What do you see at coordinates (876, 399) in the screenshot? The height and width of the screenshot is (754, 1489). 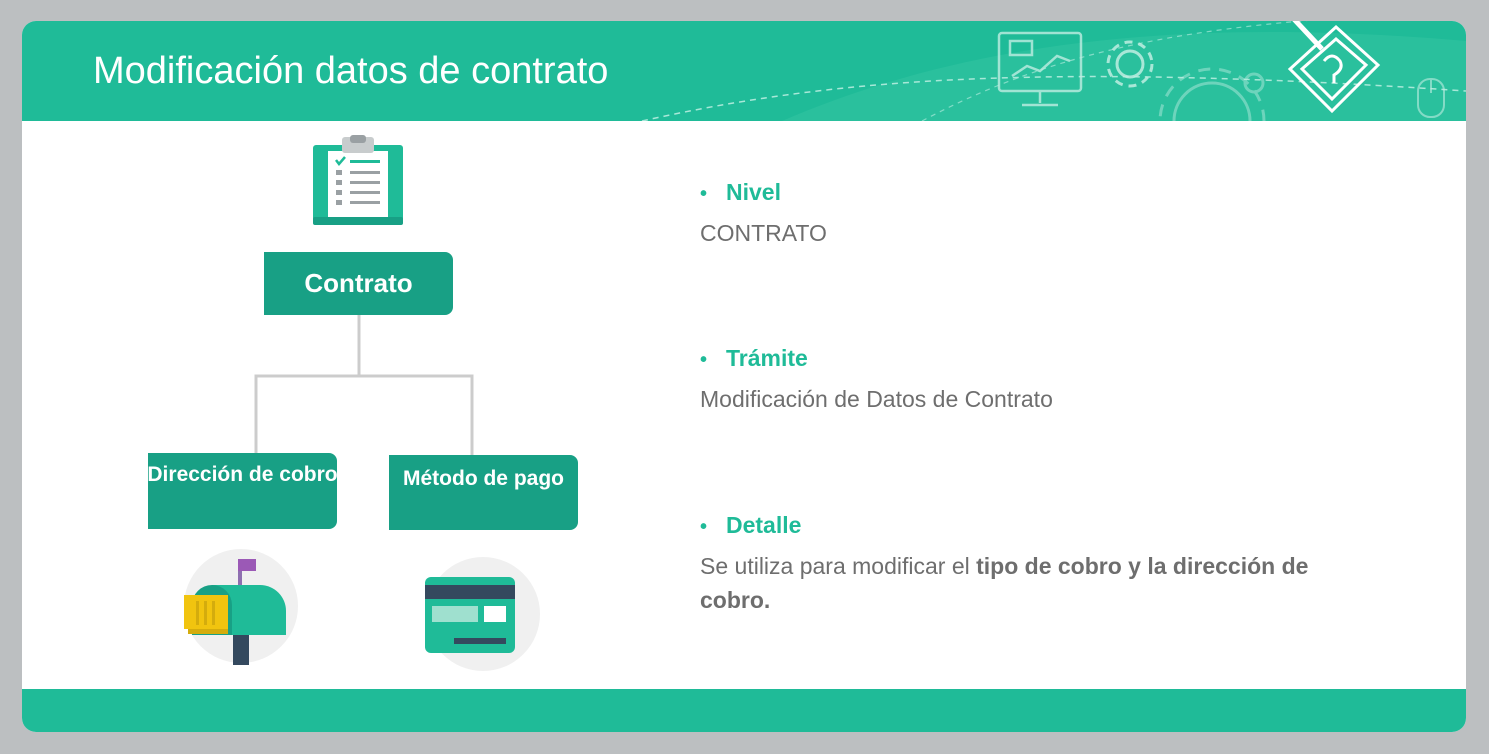 I see `detail-text: Modificación de Datos de Contrato` at bounding box center [876, 399].